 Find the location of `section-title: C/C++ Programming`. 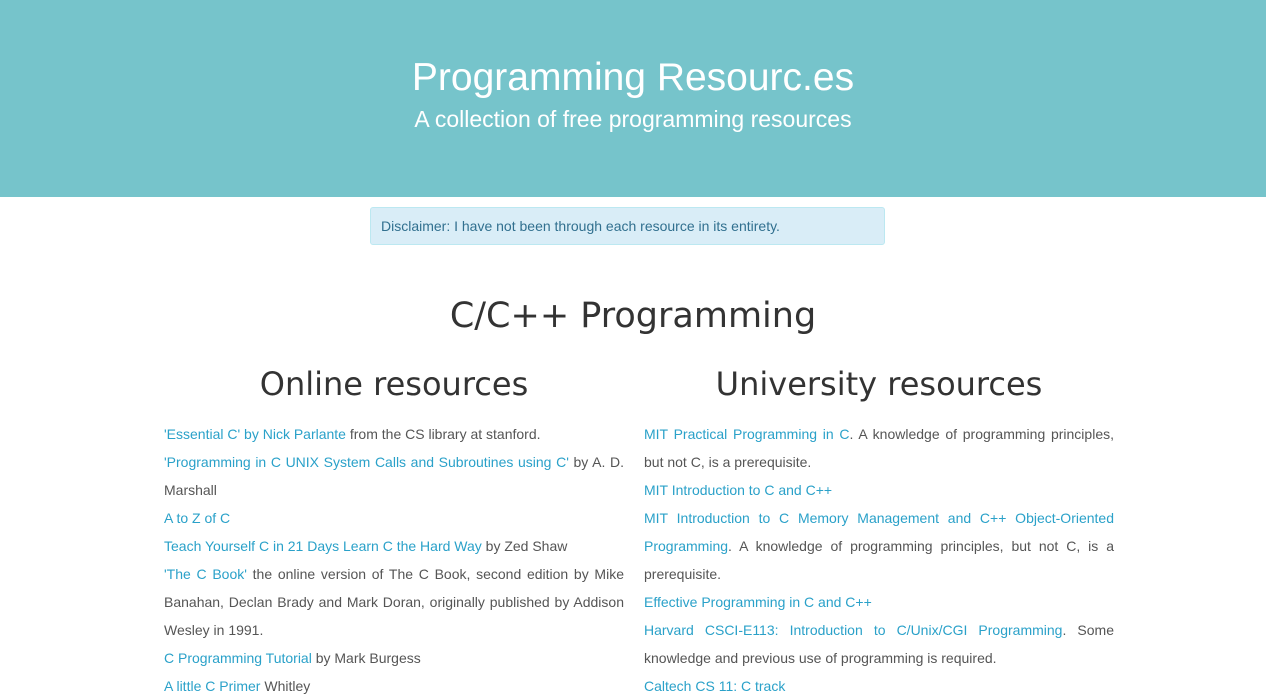

section-title: C/C++ Programming is located at coordinates (633, 316).